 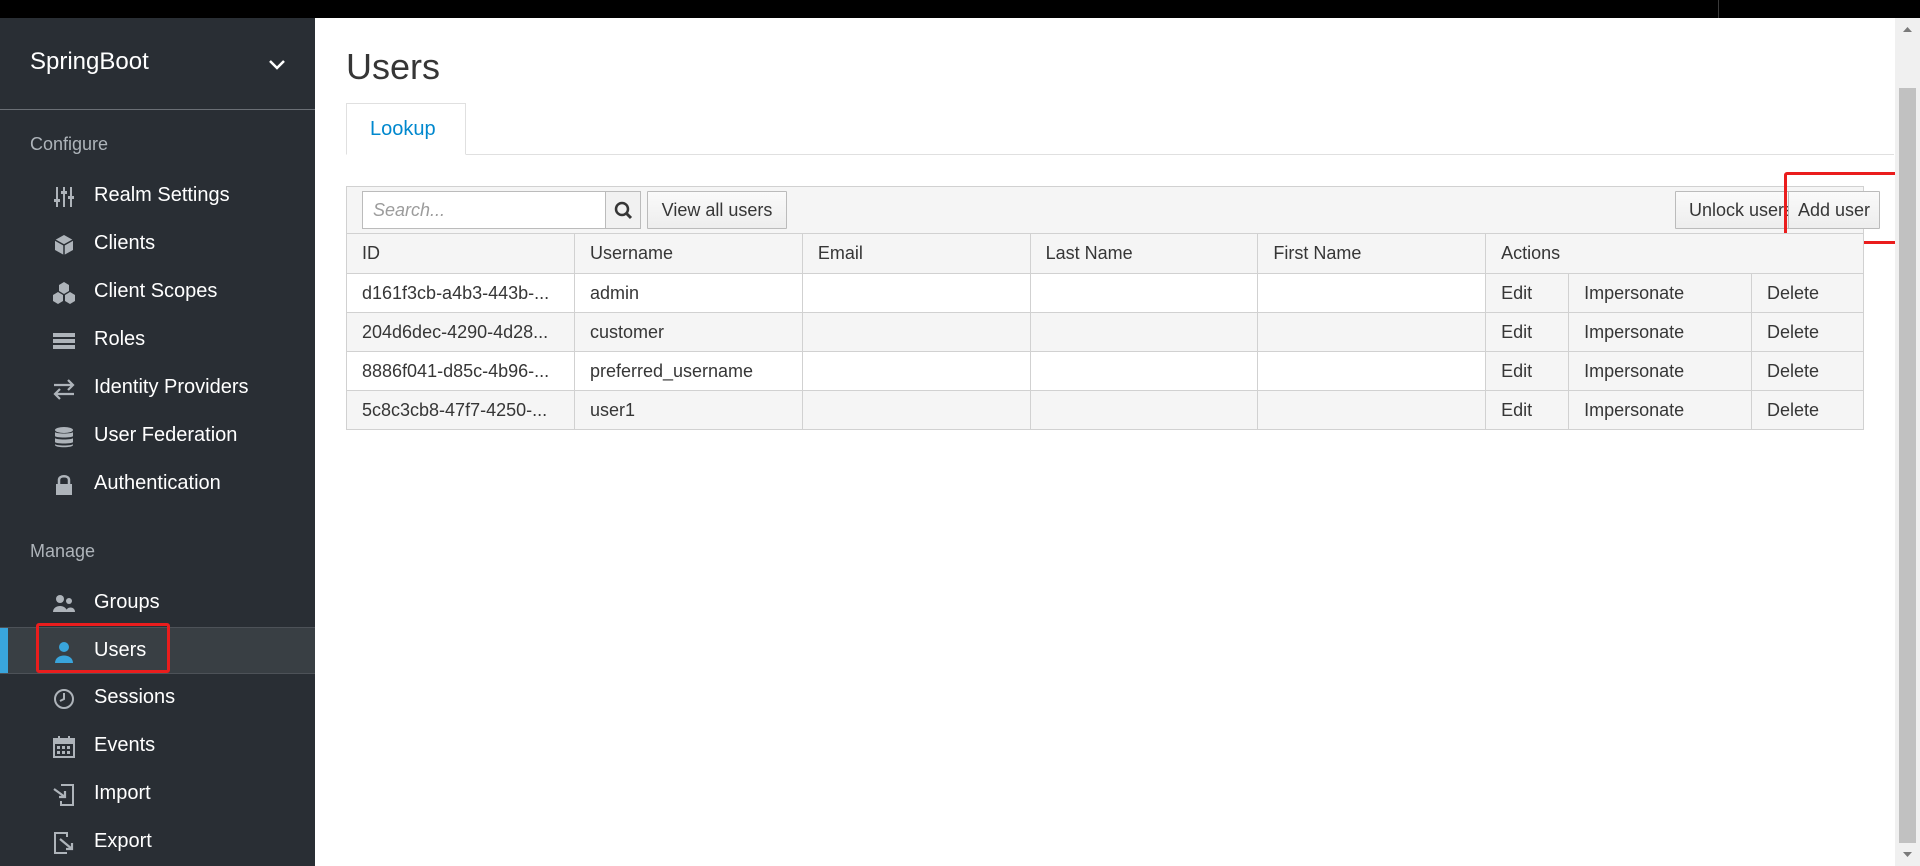 I want to click on sidebar-item-identity-providers: Identity Providers, so click(x=157, y=388).